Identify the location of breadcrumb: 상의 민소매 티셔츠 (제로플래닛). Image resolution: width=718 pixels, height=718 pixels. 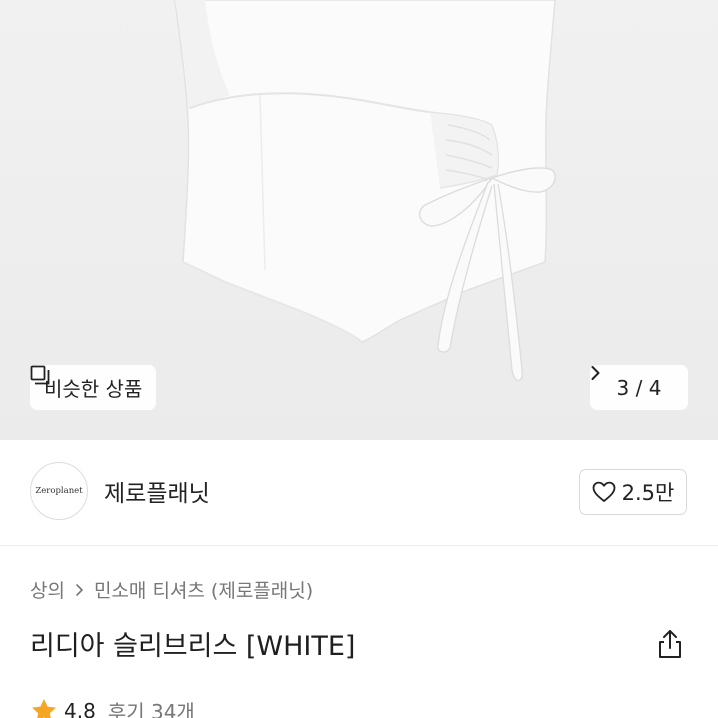
(171, 589).